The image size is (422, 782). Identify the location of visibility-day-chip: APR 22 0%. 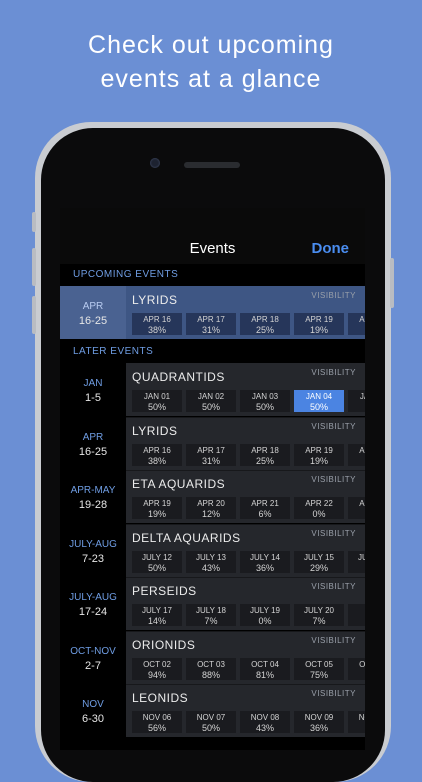
(319, 508).